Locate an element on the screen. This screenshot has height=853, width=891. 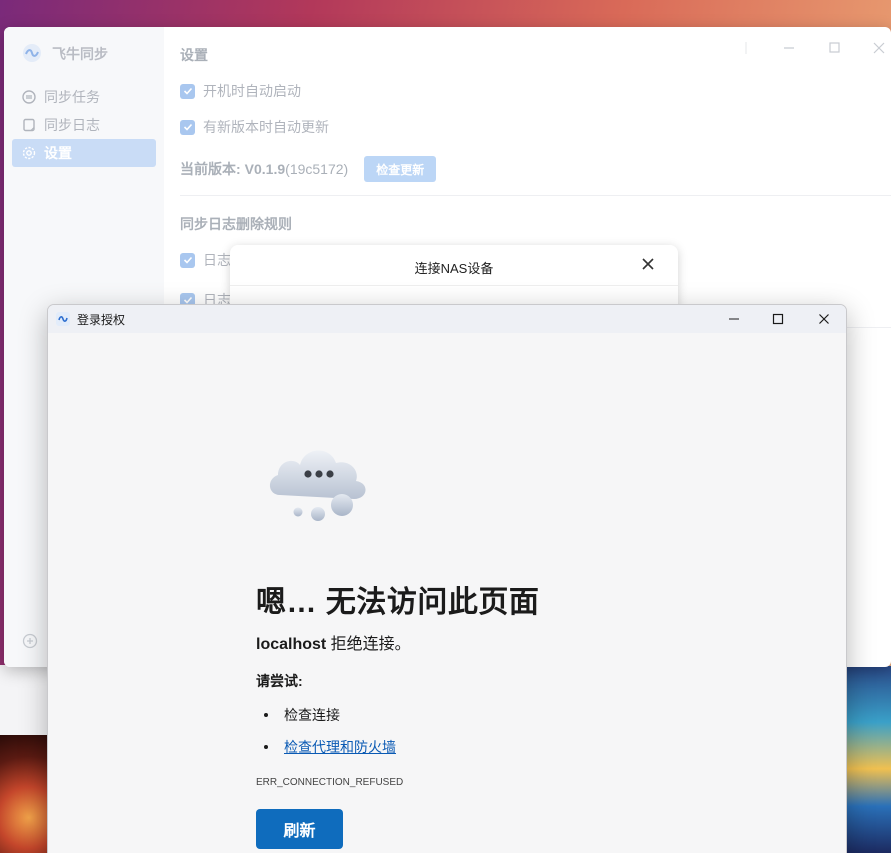
sidebar-item-label: 设置 is located at coordinates (58, 153).